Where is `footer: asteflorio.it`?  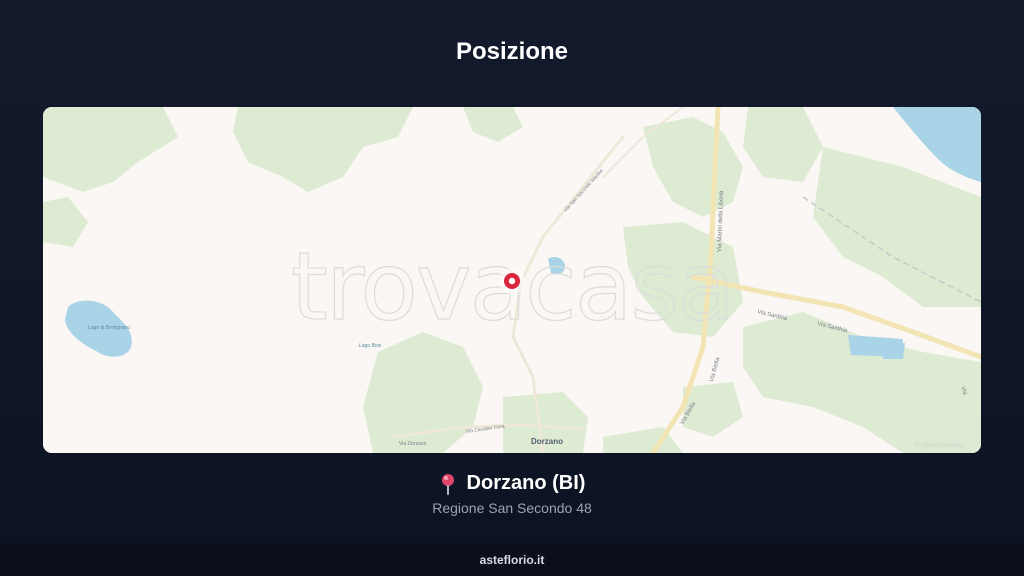 footer: asteflorio.it is located at coordinates (512, 559).